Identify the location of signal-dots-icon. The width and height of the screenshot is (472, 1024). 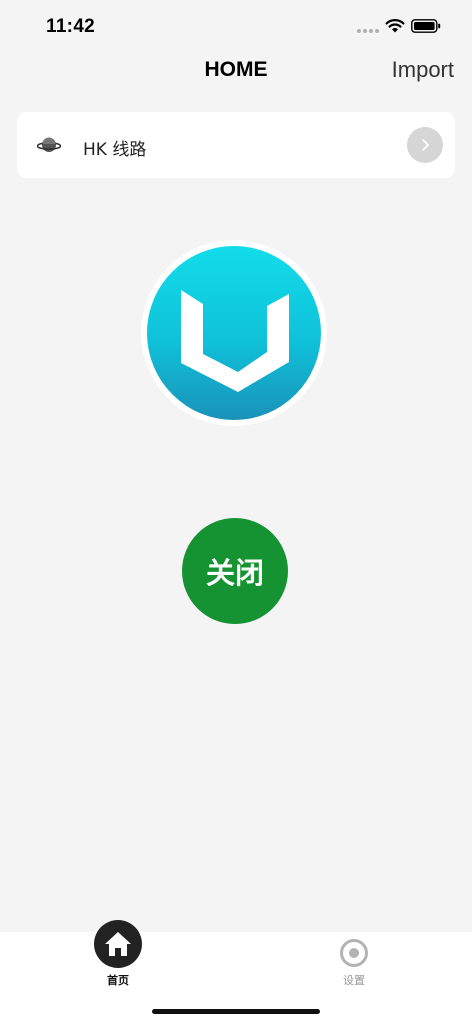
(368, 31).